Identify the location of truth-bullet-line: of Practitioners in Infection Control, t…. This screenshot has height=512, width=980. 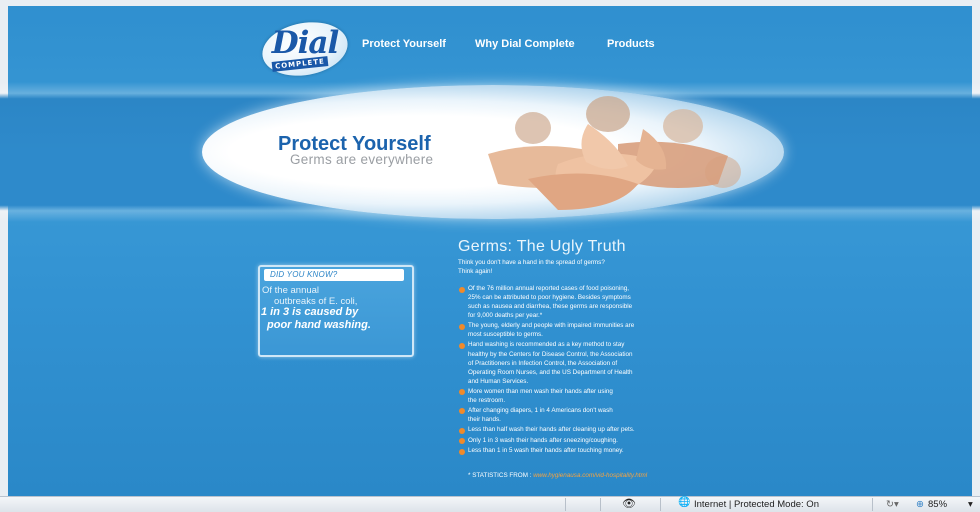
(543, 363).